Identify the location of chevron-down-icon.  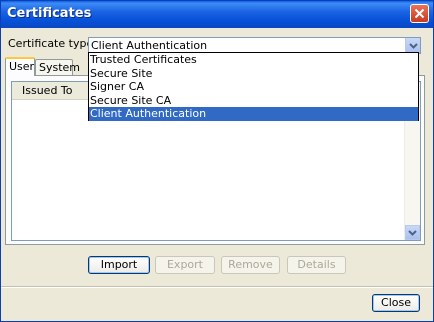
(413, 45).